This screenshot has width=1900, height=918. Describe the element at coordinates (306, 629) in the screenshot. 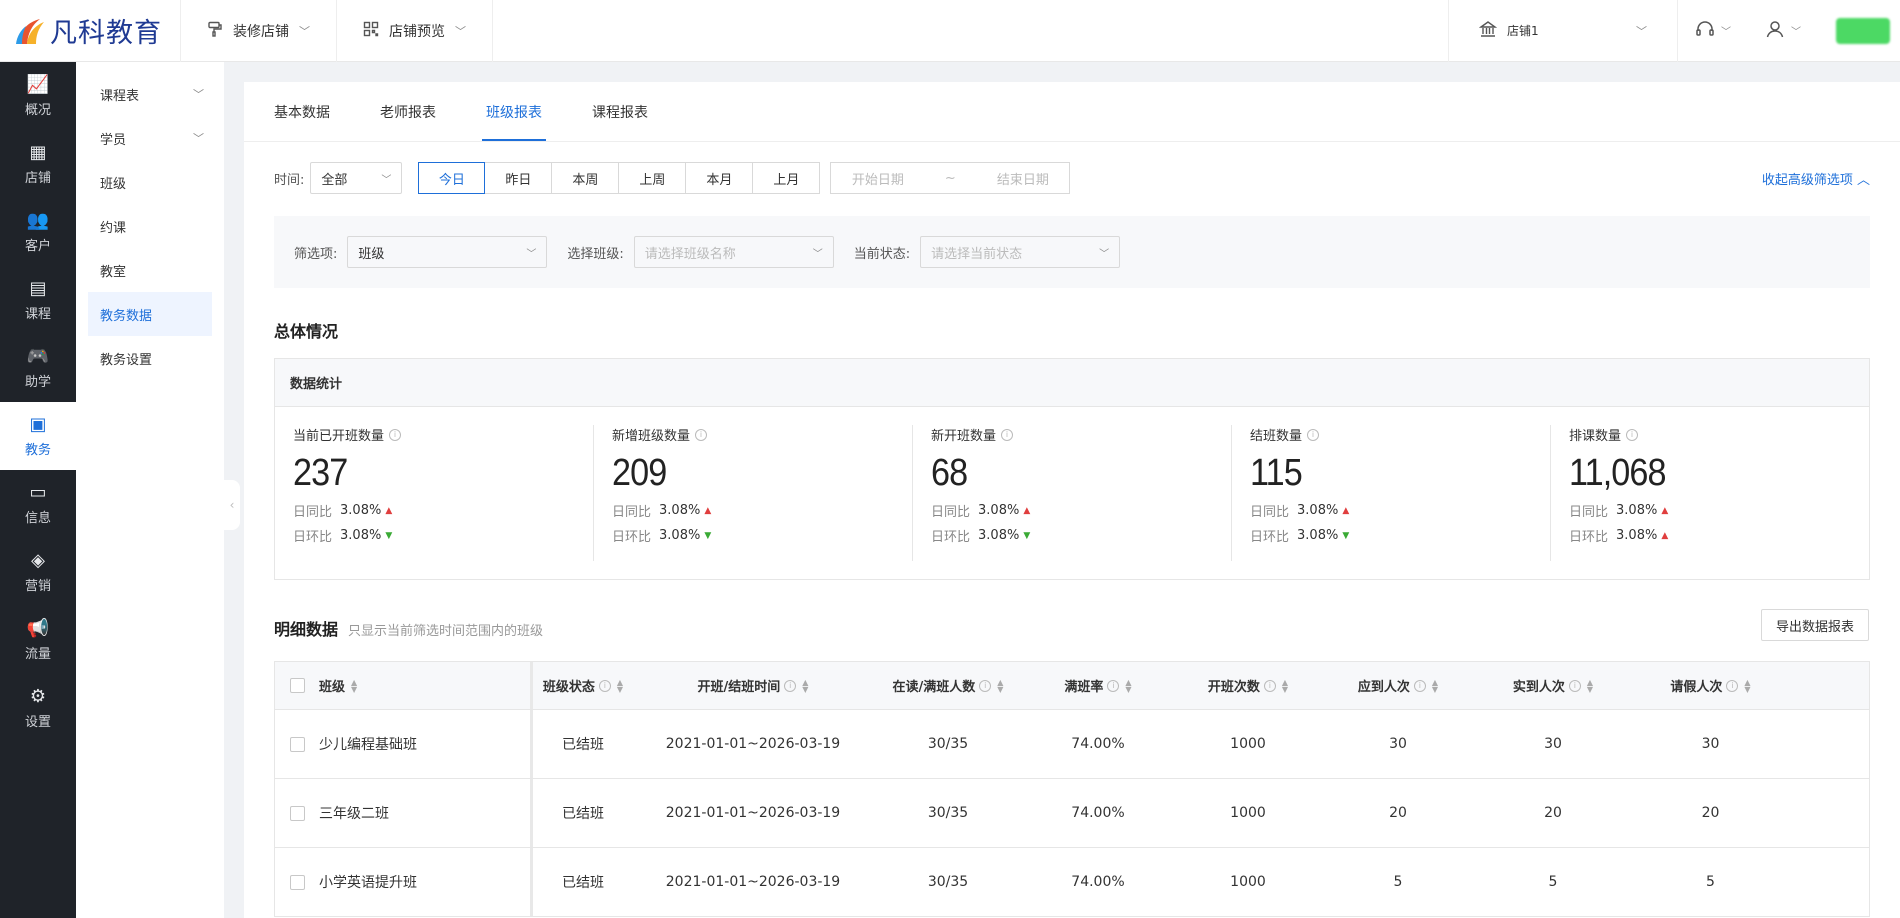

I see `detail-title: 明细数据` at that location.